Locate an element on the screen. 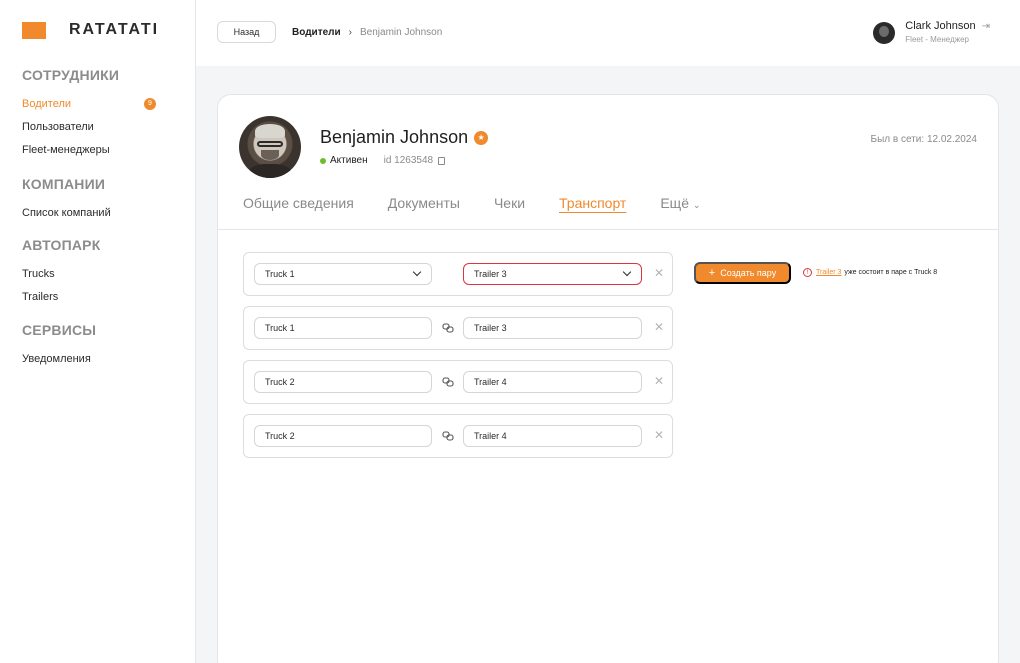 The width and height of the screenshot is (1020, 663). logout-icon: ⇥ is located at coordinates (986, 26).